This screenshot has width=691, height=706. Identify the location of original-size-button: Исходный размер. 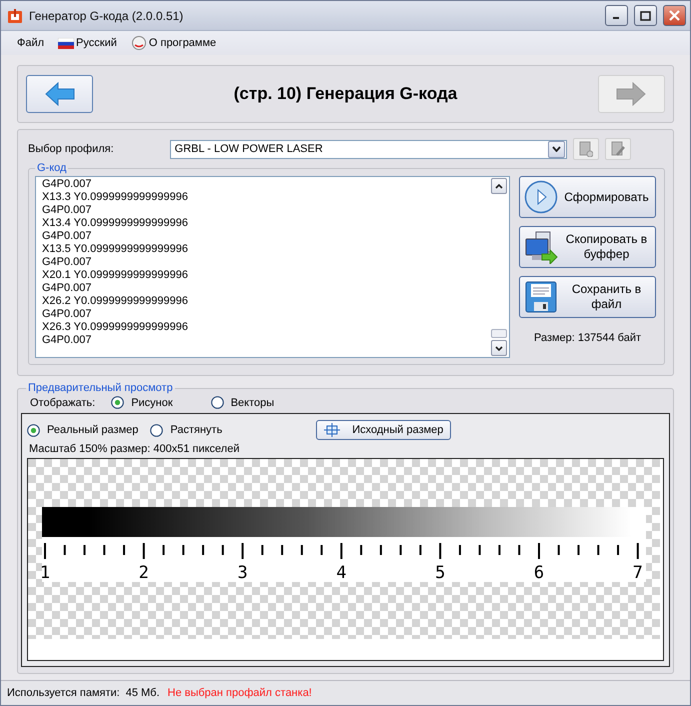
(384, 430).